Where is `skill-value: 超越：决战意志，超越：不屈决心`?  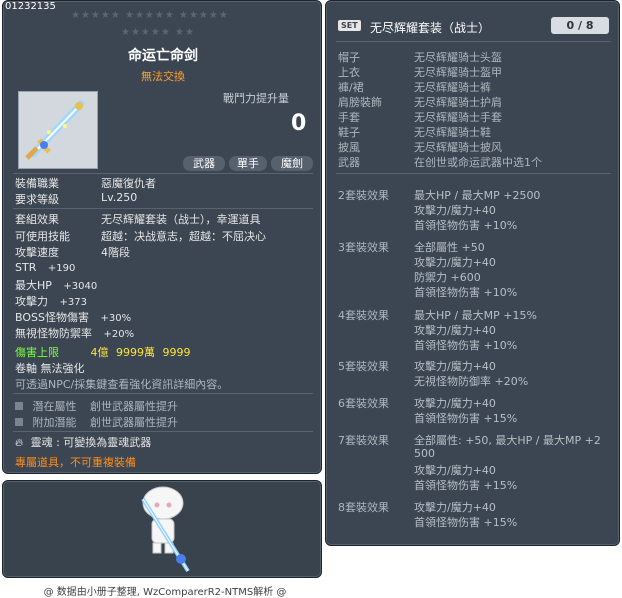
skill-value: 超越：决战意志，超越：不屈决心 is located at coordinates (183, 236).